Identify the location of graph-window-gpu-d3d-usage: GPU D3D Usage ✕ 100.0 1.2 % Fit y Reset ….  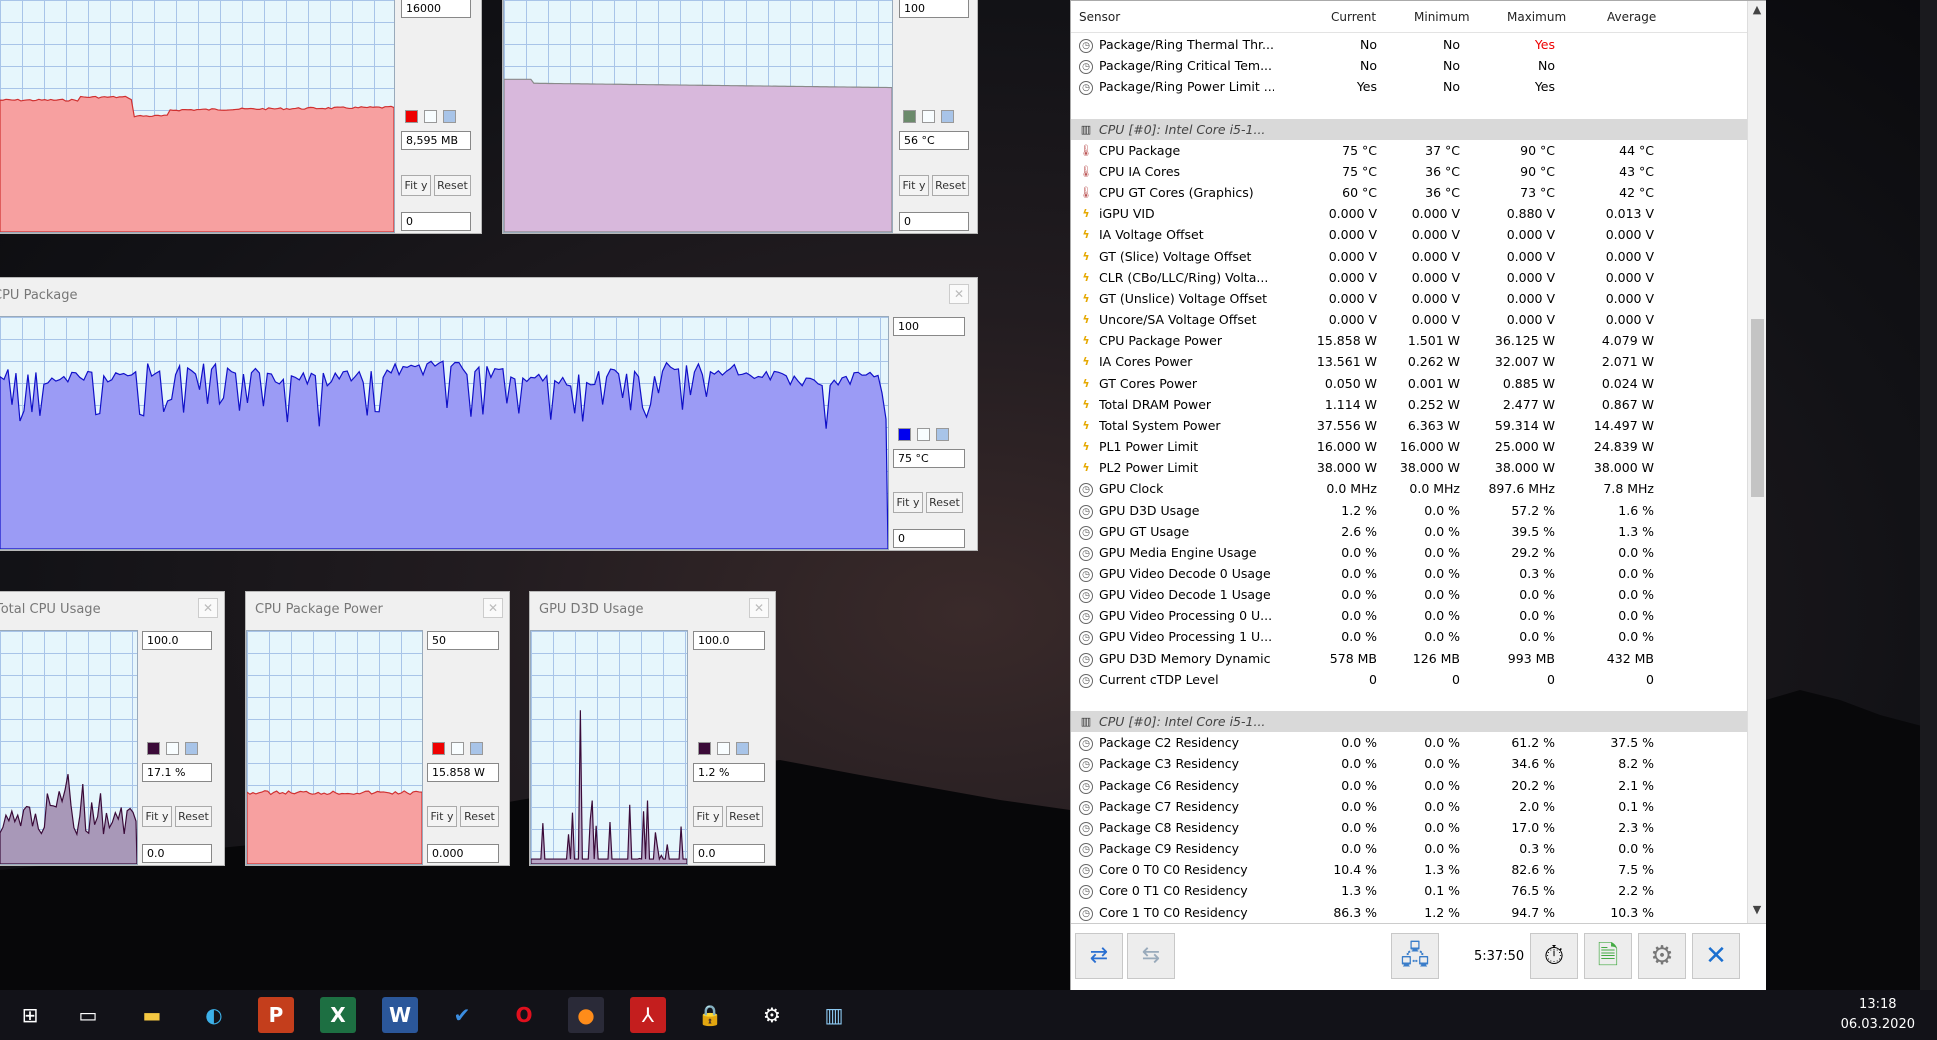
(652, 728).